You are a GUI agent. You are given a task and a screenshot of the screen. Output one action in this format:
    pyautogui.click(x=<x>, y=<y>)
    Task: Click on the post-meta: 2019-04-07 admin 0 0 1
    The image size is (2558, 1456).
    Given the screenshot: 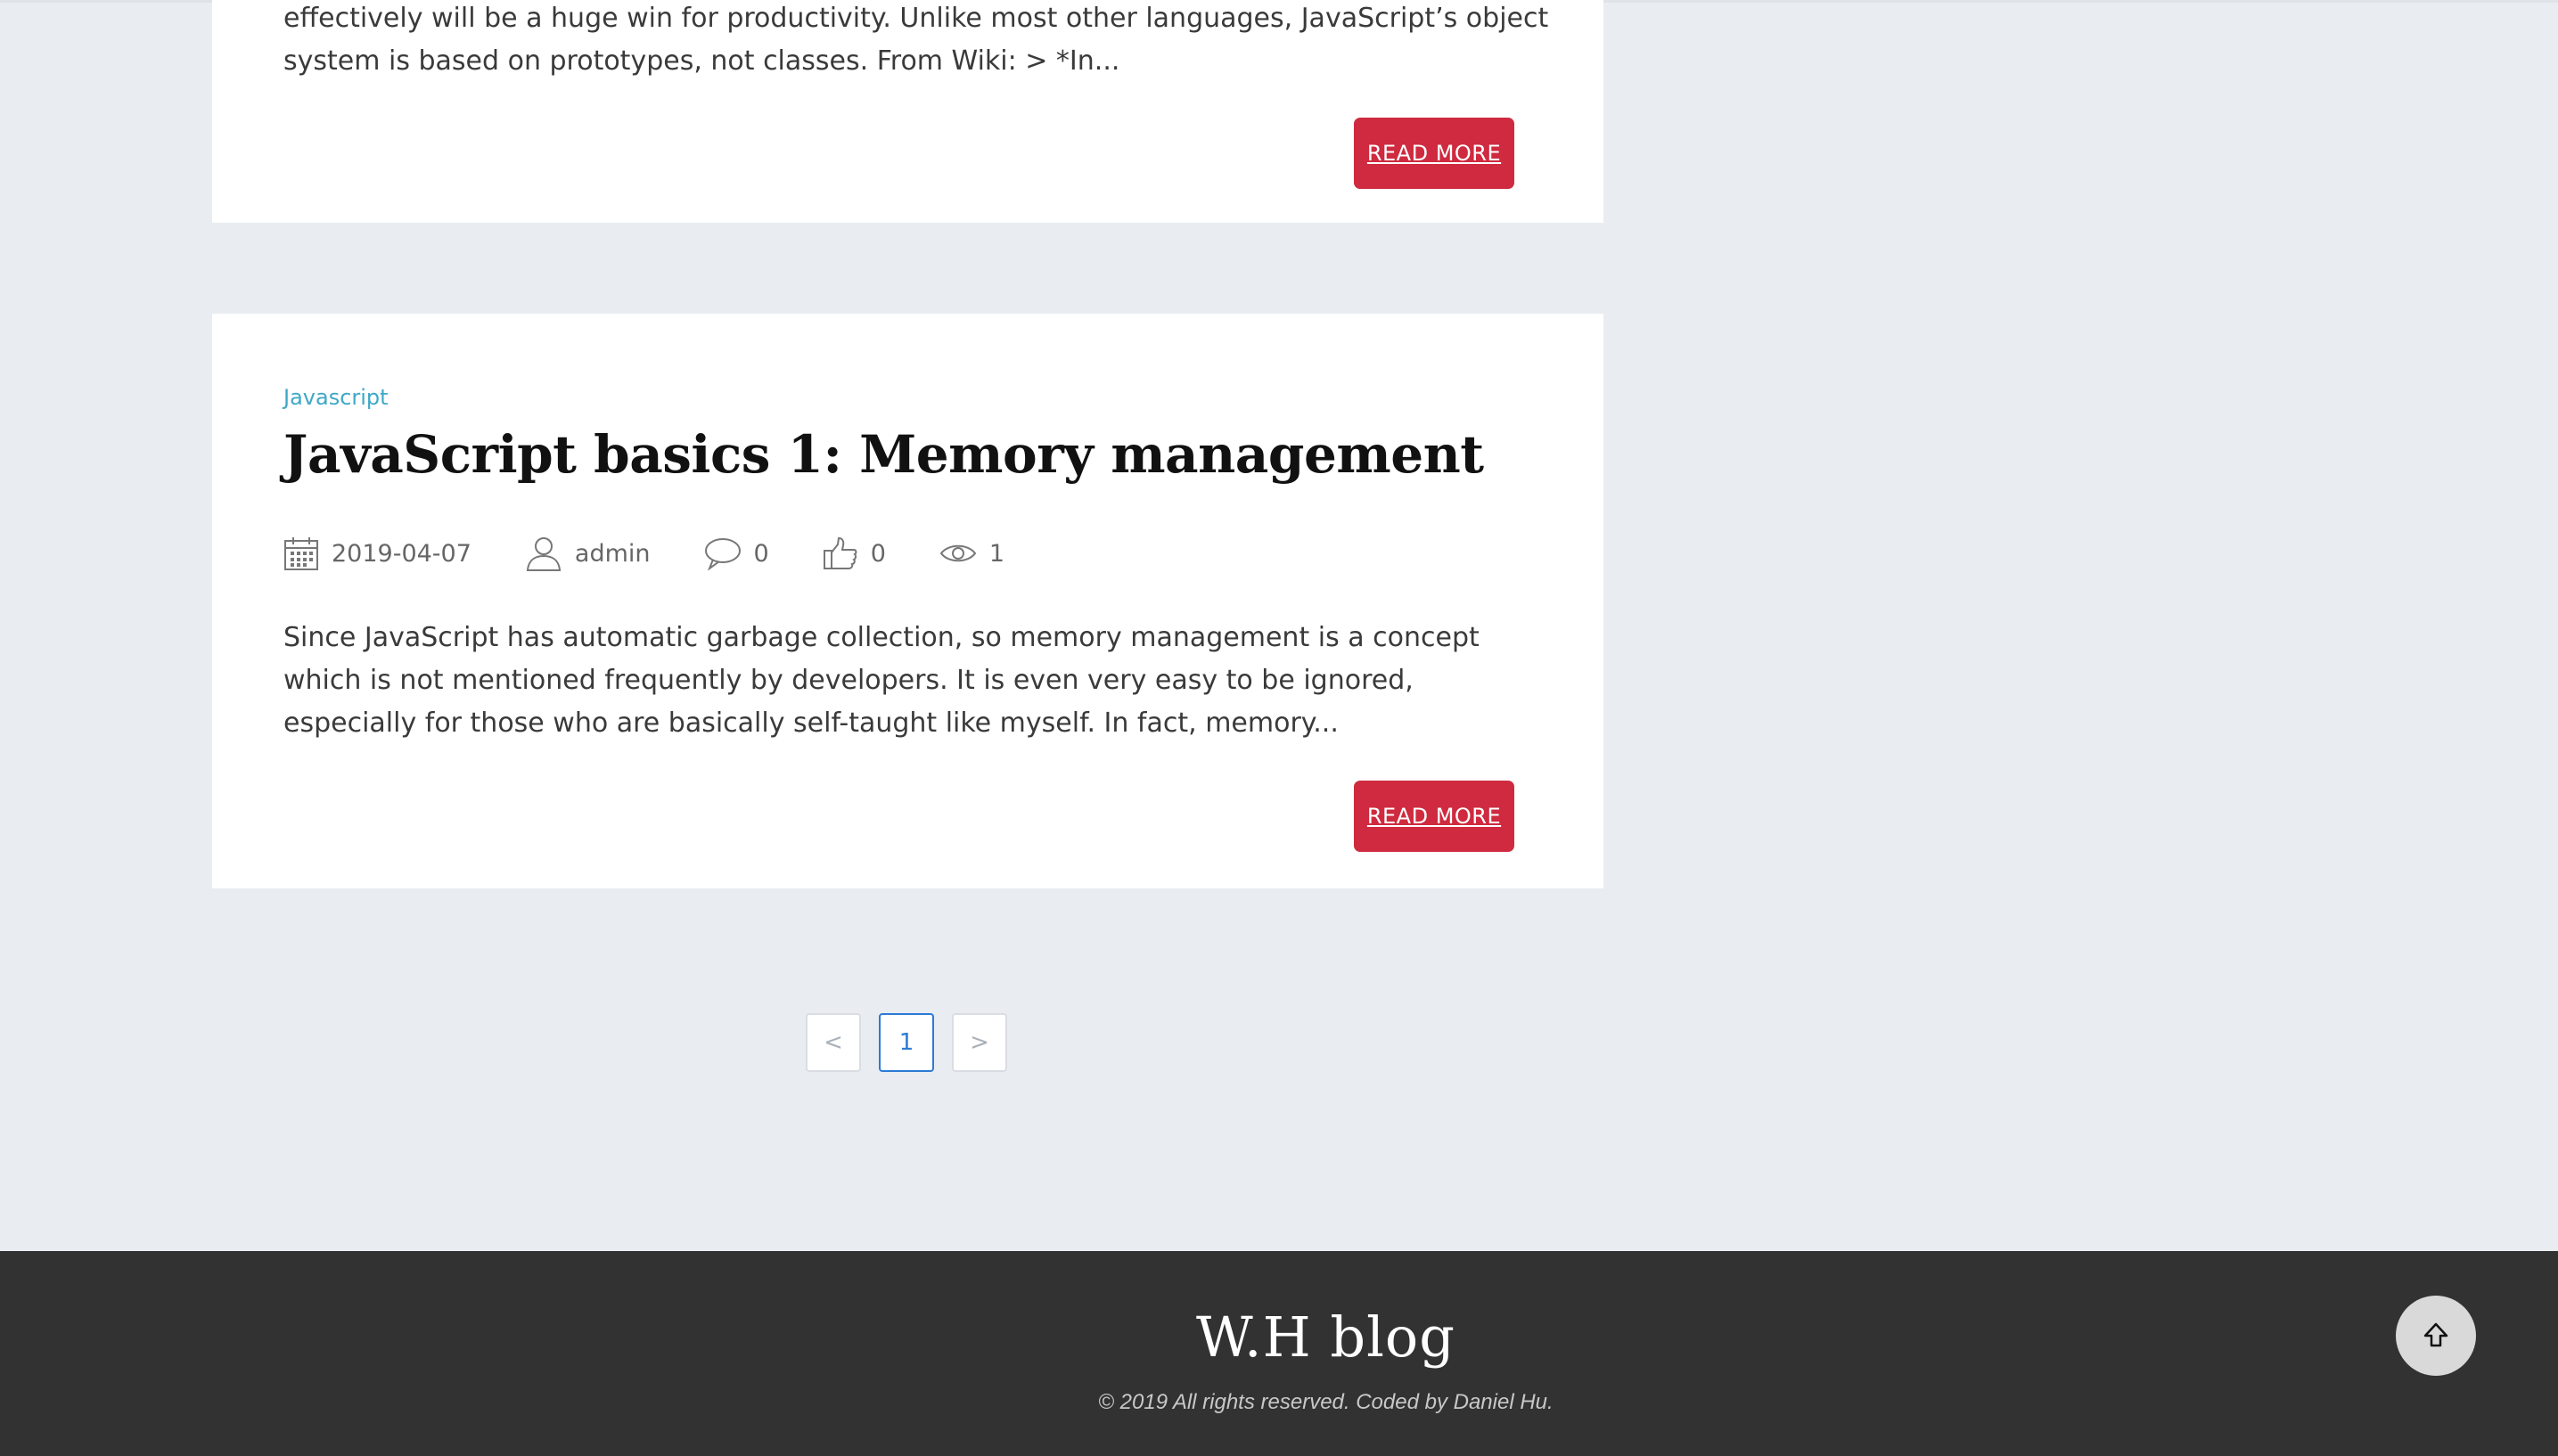 What is the action you would take?
    pyautogui.click(x=670, y=553)
    